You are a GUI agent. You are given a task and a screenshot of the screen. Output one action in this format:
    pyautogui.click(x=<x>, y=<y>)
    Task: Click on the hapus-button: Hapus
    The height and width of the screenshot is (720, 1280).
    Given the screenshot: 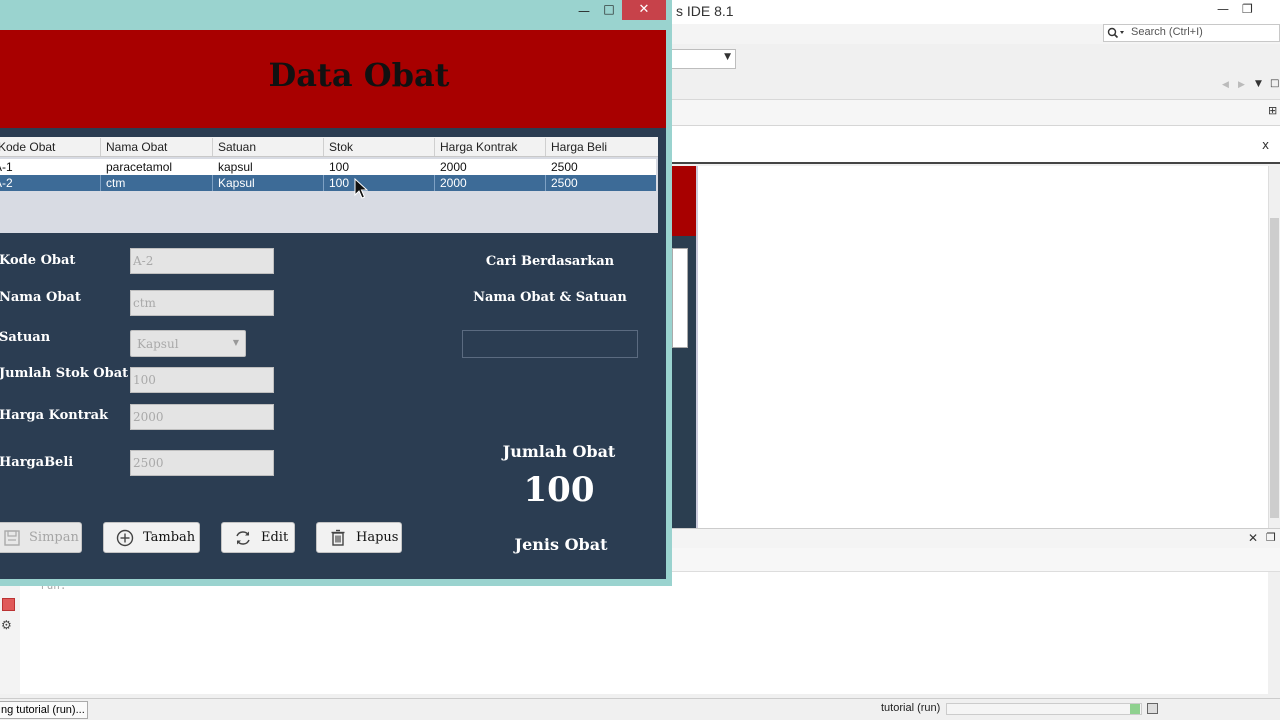 What is the action you would take?
    pyautogui.click(x=359, y=537)
    